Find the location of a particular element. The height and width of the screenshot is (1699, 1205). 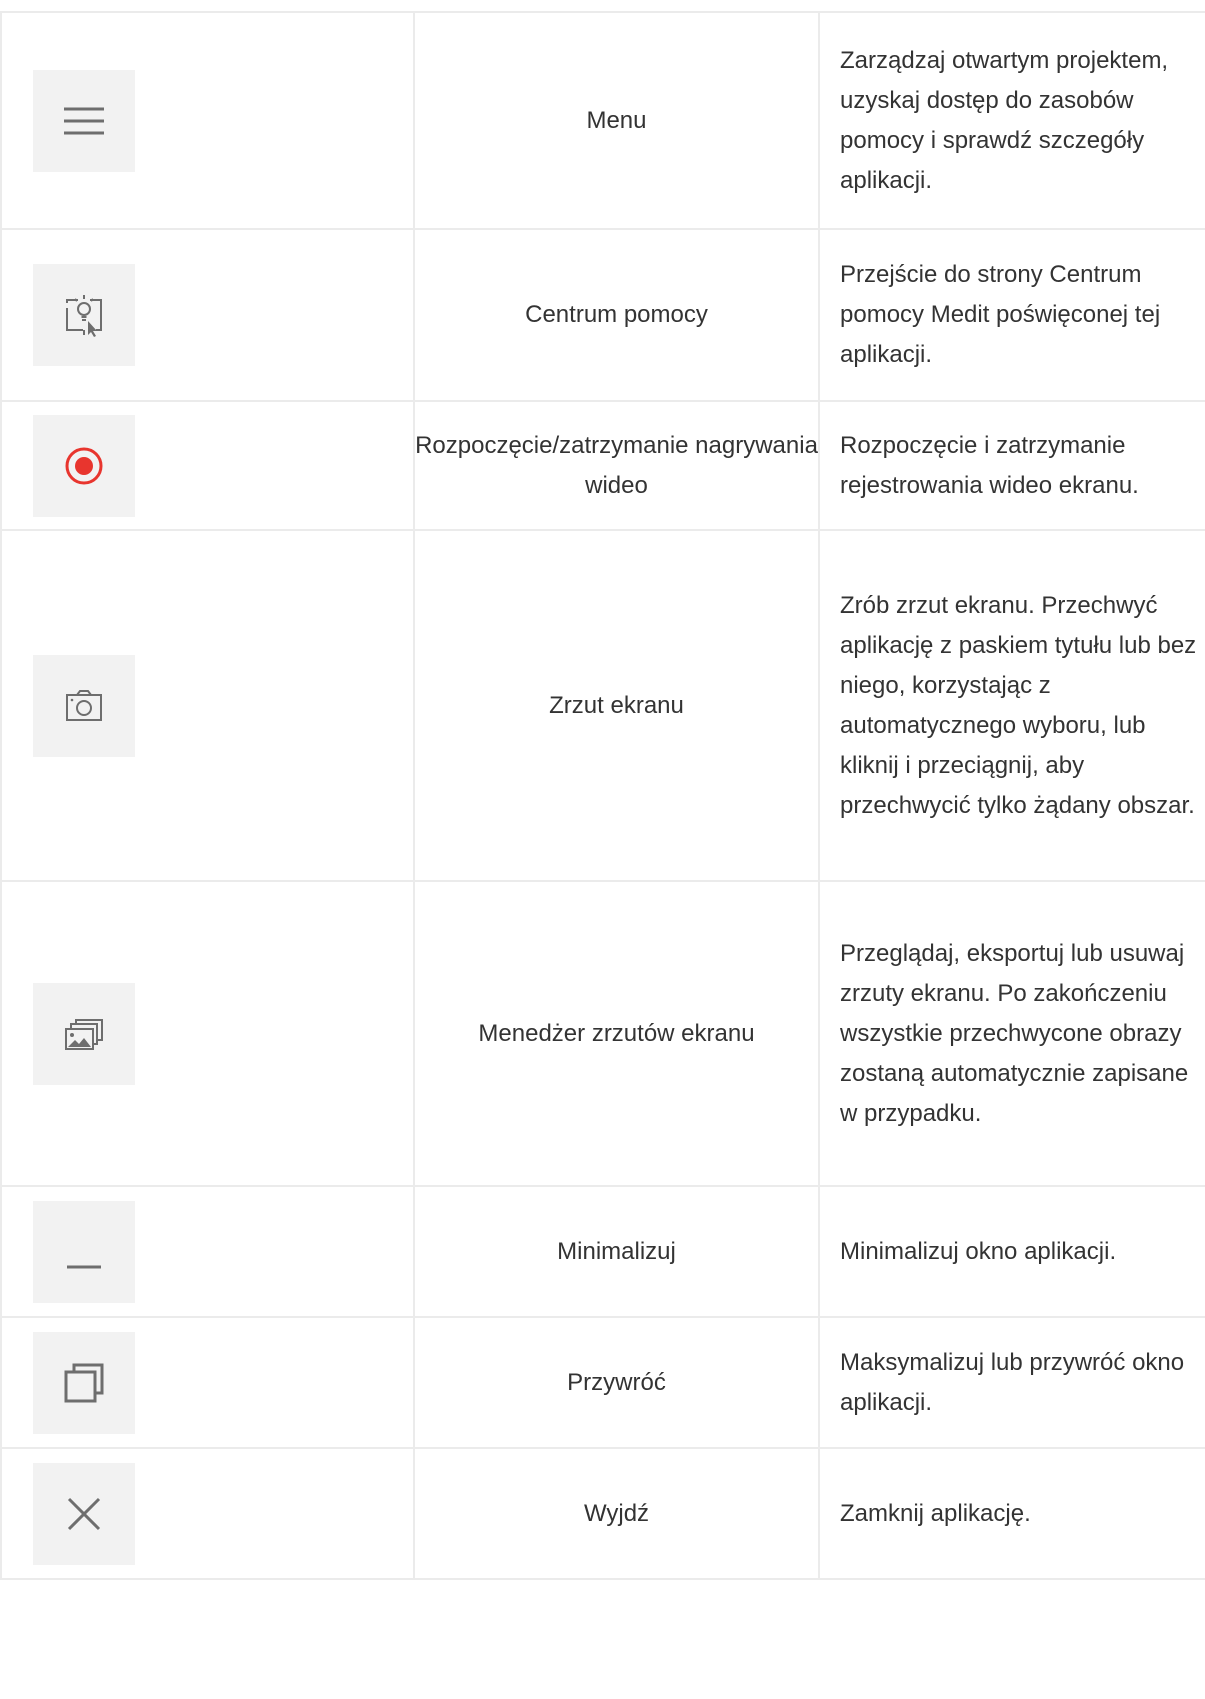

feature-name: Minimalizuj is located at coordinates (616, 1251).